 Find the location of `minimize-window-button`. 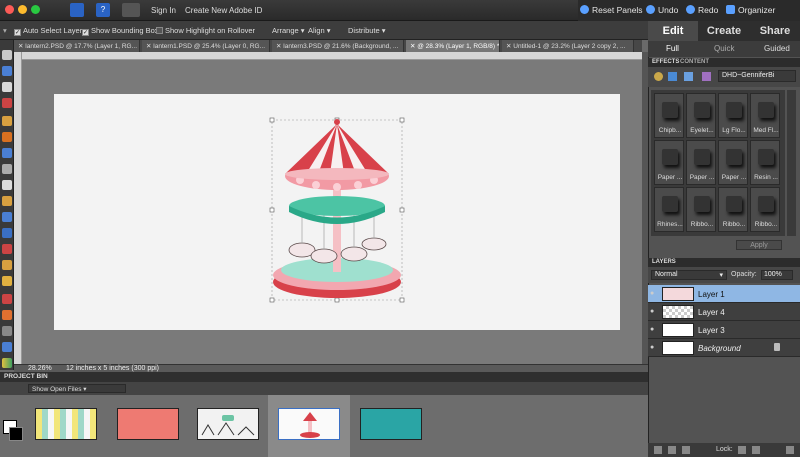

minimize-window-button is located at coordinates (22, 9).